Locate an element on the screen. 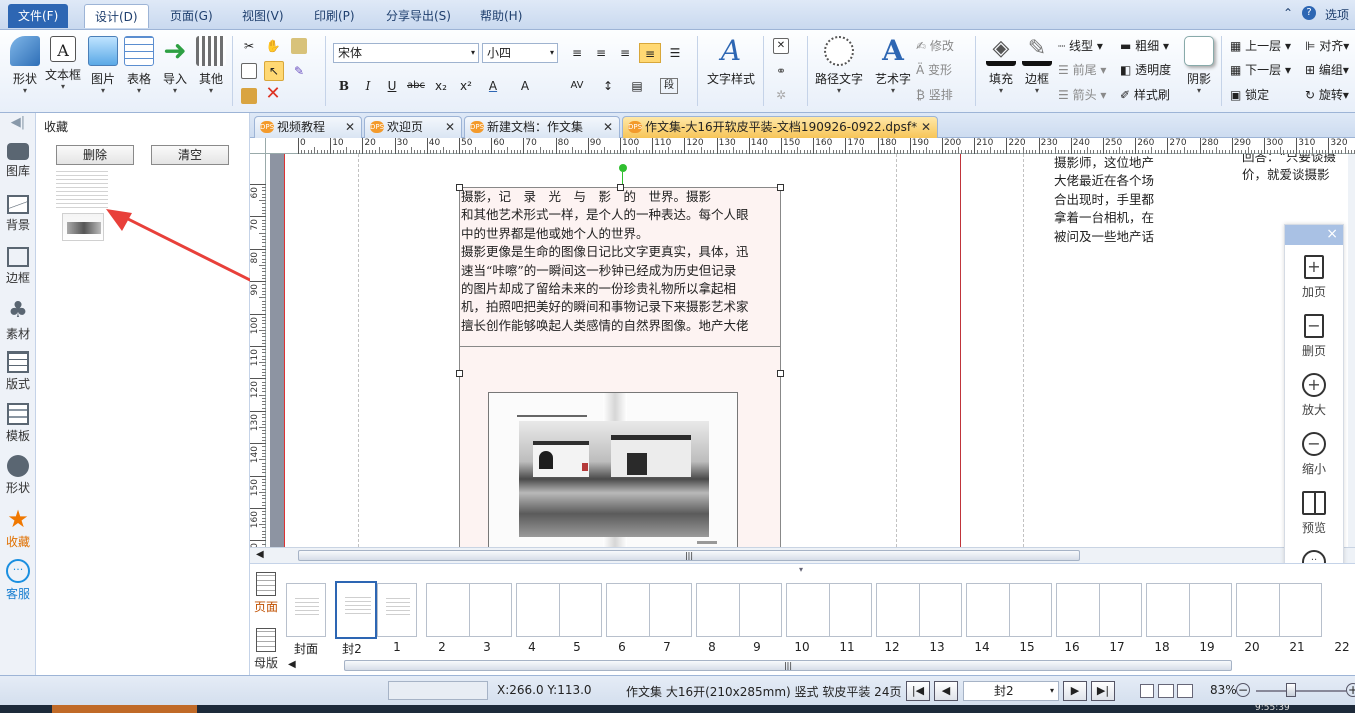 Image resolution: width=1355 pixels, height=713 pixels. single-page-view-icon is located at coordinates (1147, 691).